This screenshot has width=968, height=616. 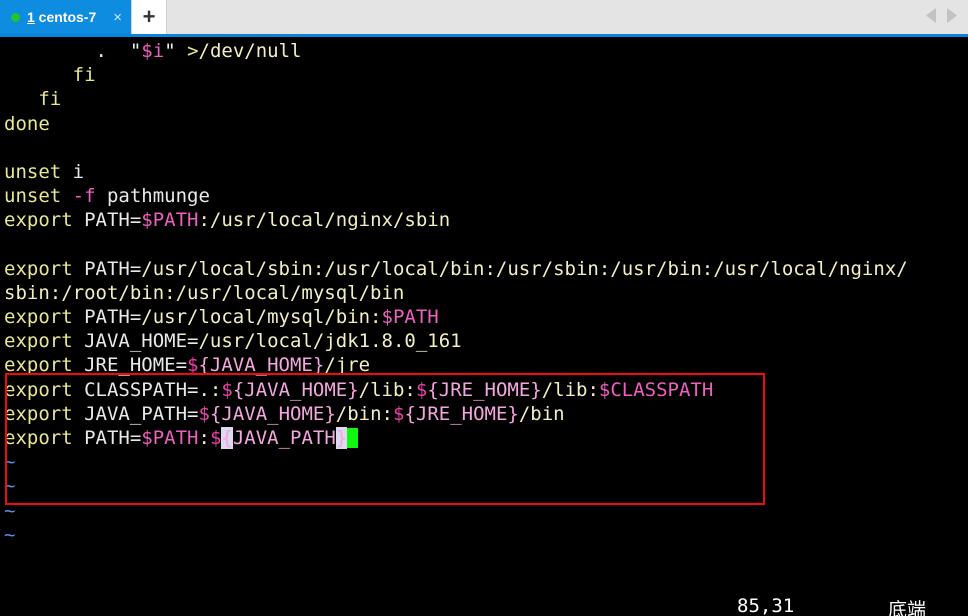 I want to click on terminal-line: export PATH=/usr/local/mysql/bin:$PATH, so click(x=456, y=317).